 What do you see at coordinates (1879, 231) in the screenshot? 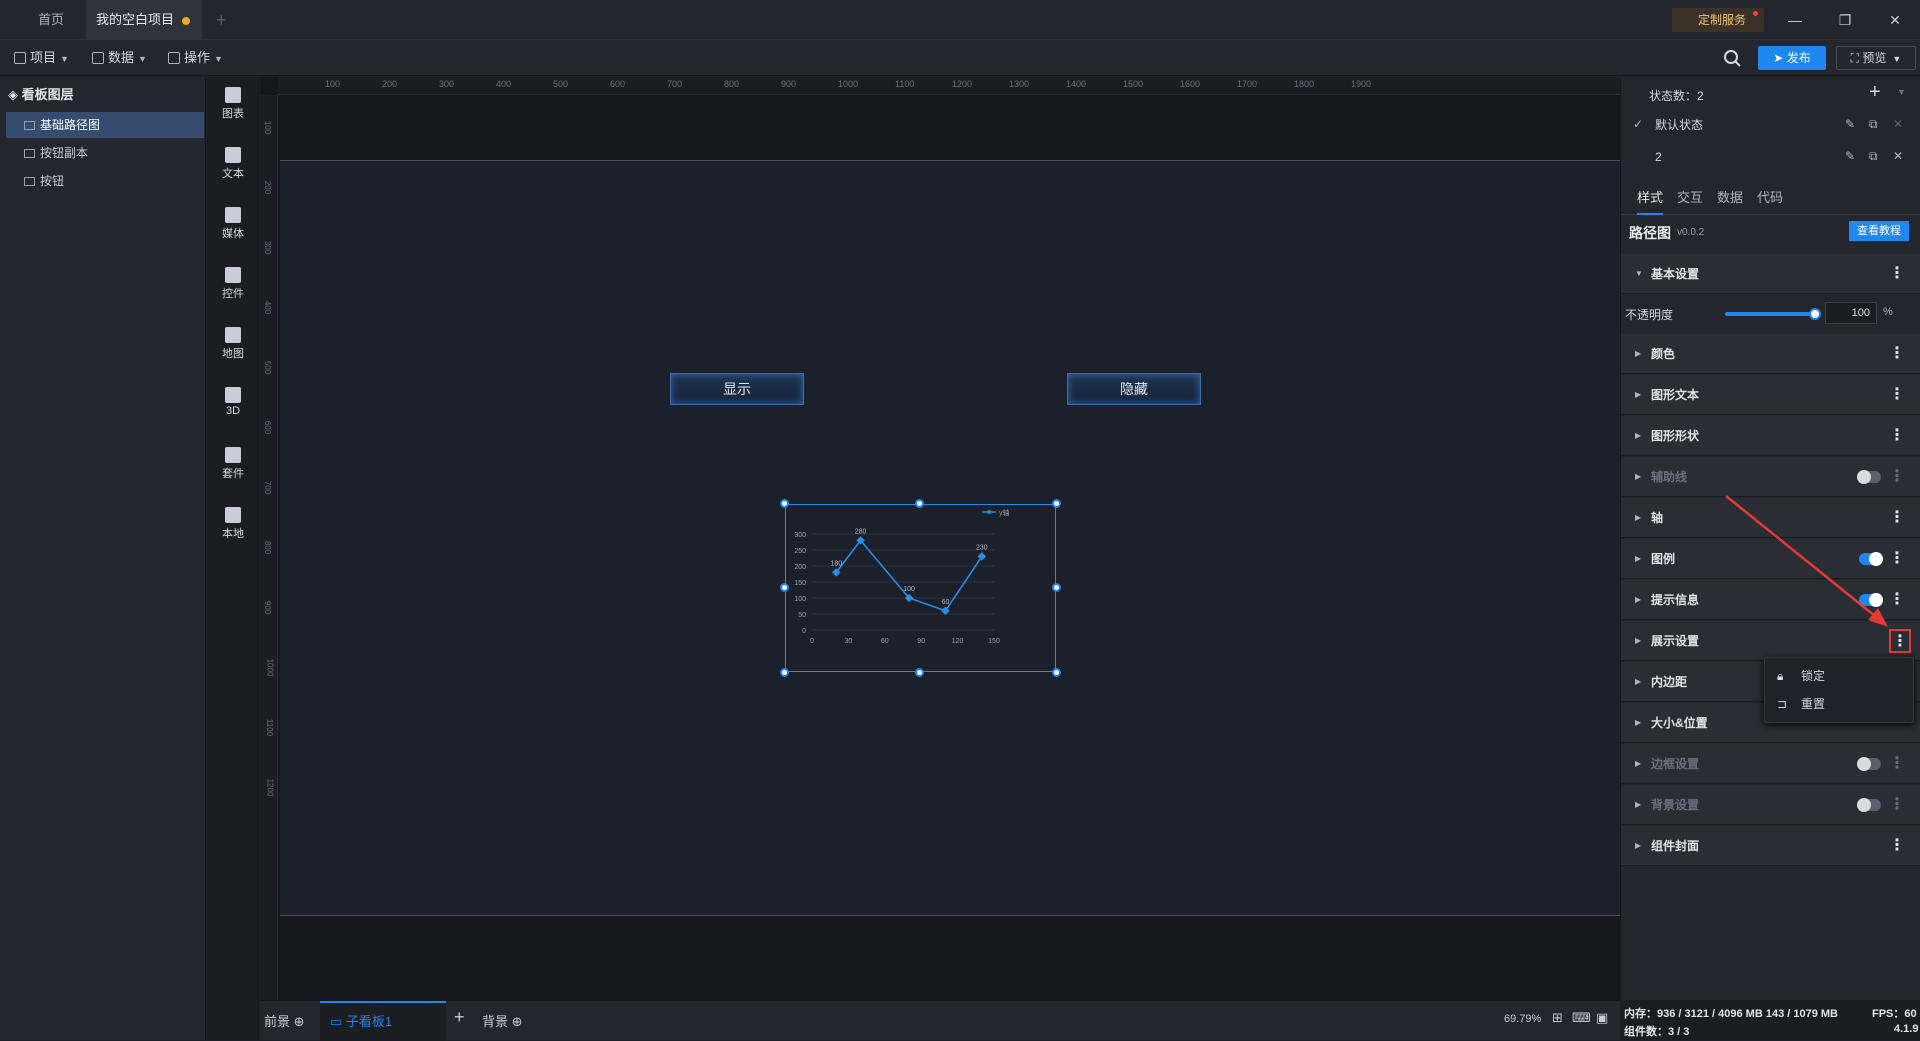
I see `tutorial-button: 查看教程` at bounding box center [1879, 231].